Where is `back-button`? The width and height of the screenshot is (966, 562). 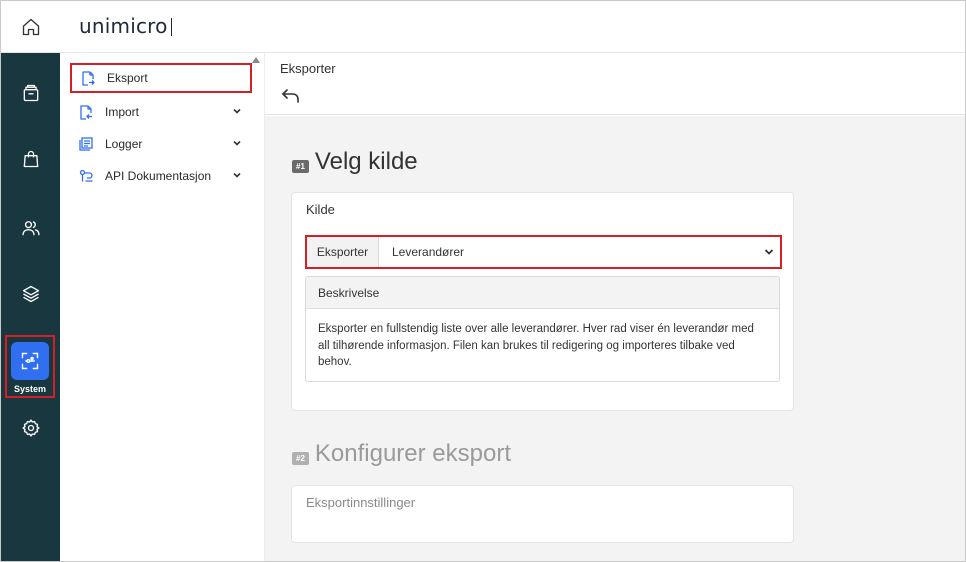 back-button is located at coordinates (292, 97).